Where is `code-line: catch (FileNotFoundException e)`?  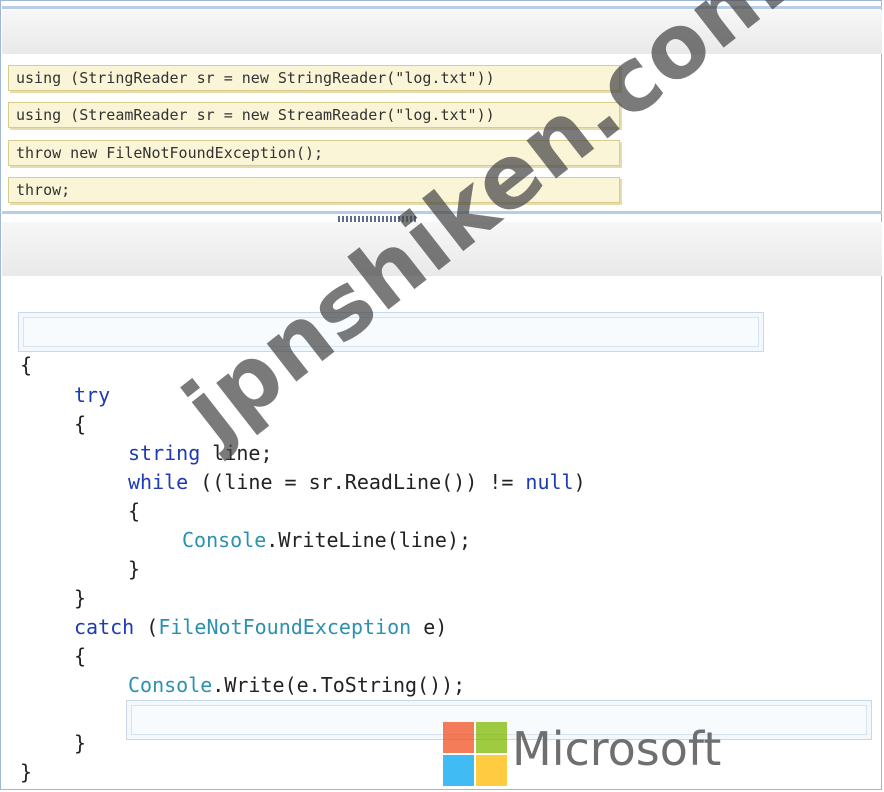 code-line: catch (FileNotFoundException e) is located at coordinates (261, 627).